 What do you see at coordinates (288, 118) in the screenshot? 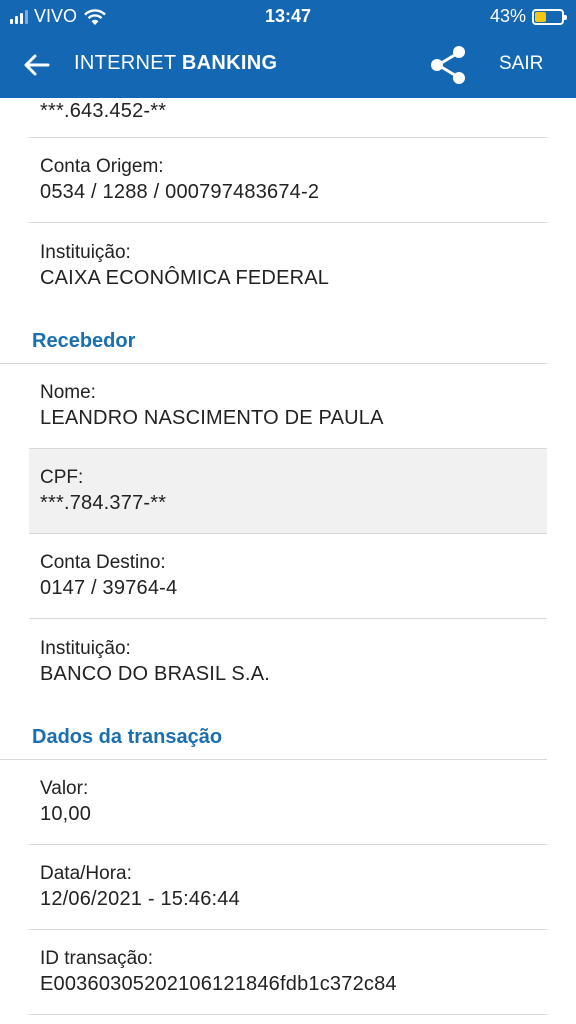
I see `origin-cpf-row: ***.643.452-**` at bounding box center [288, 118].